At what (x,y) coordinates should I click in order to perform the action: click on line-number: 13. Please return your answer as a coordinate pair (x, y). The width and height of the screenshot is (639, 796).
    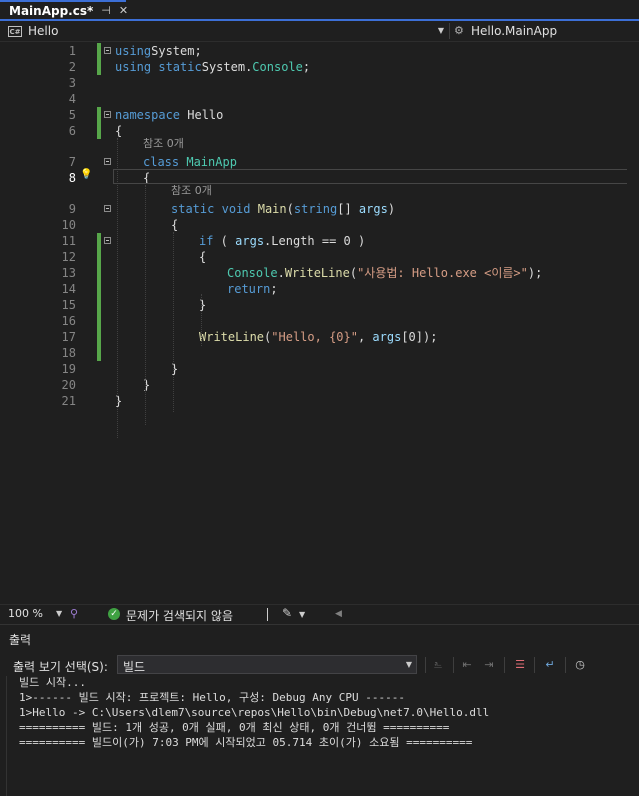
    Looking at the image, I should click on (68, 273).